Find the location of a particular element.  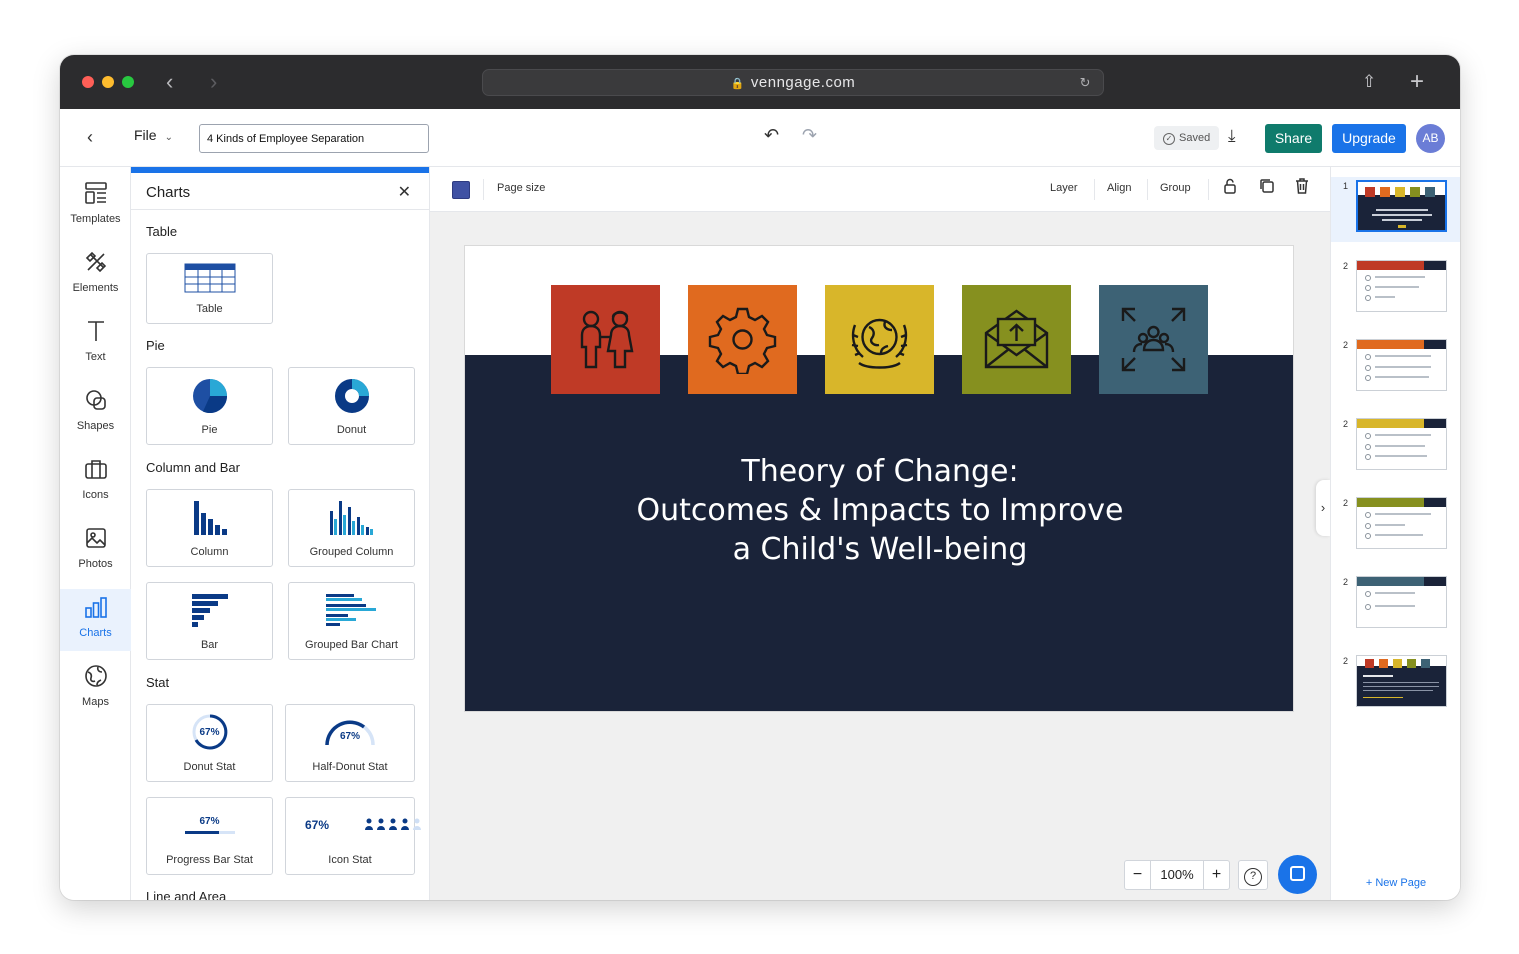

donut-icon is located at coordinates (351, 396).